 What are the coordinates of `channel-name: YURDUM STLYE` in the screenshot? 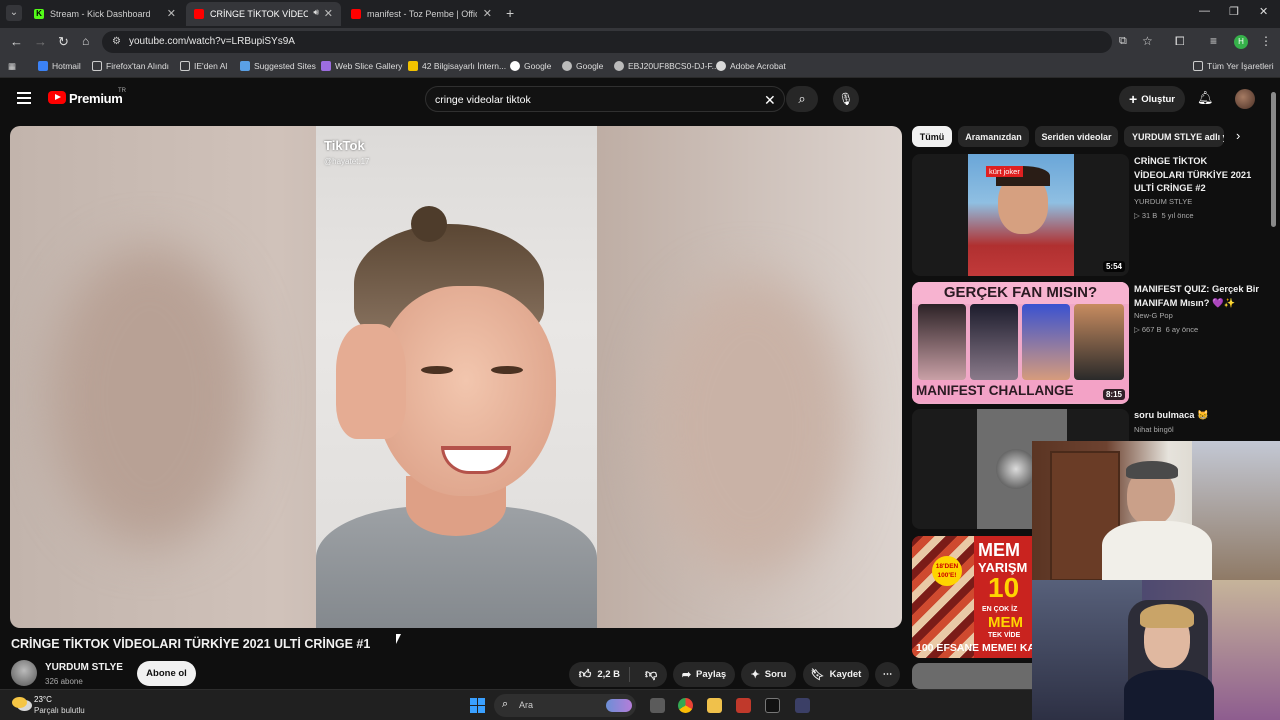 It's located at (84, 667).